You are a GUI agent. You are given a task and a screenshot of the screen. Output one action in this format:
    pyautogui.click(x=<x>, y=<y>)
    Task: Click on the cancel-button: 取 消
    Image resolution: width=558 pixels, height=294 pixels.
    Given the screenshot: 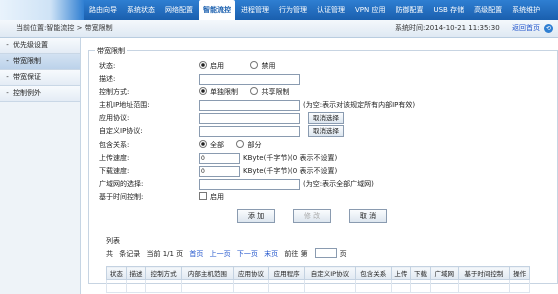 What is the action you would take?
    pyautogui.click(x=368, y=216)
    